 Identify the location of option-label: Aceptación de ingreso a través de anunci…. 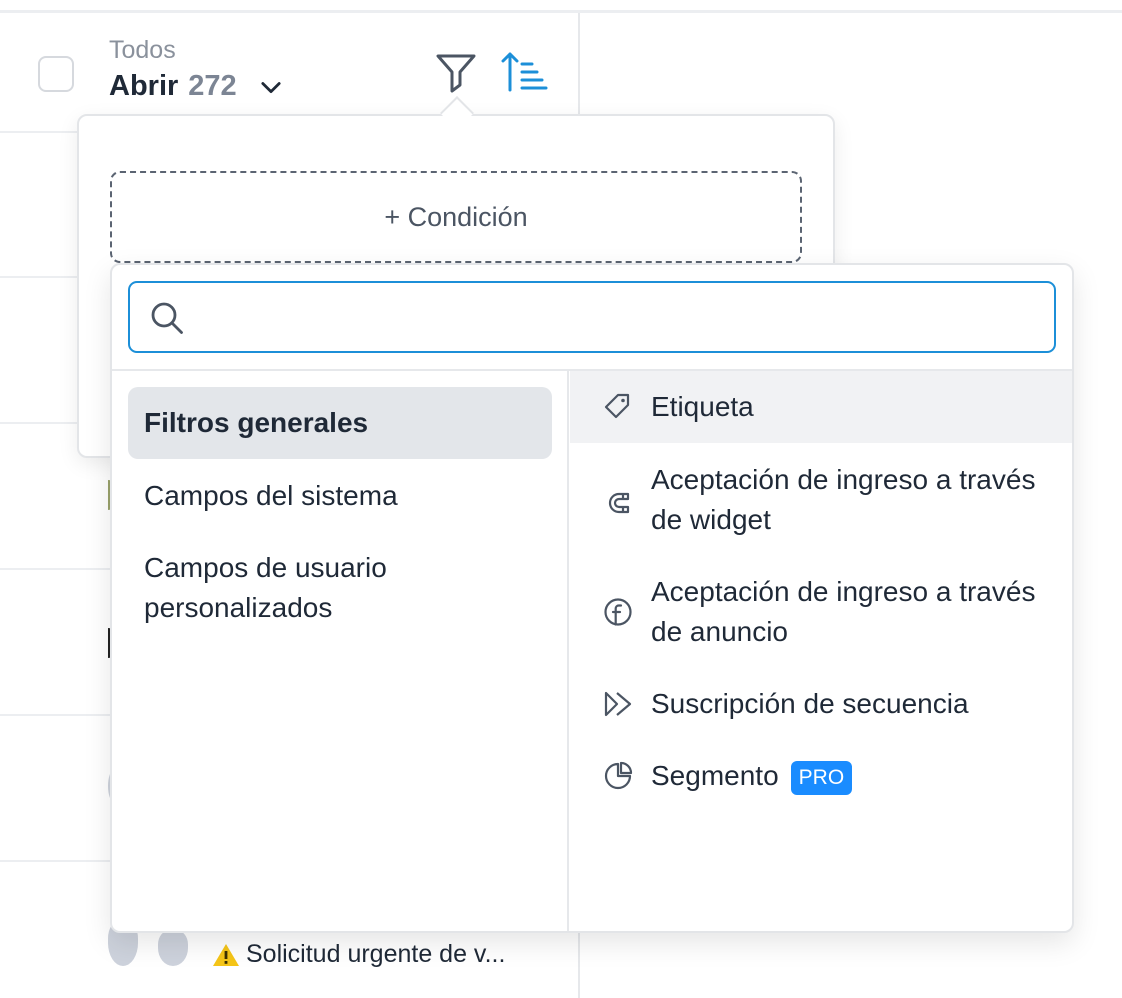
(843, 611).